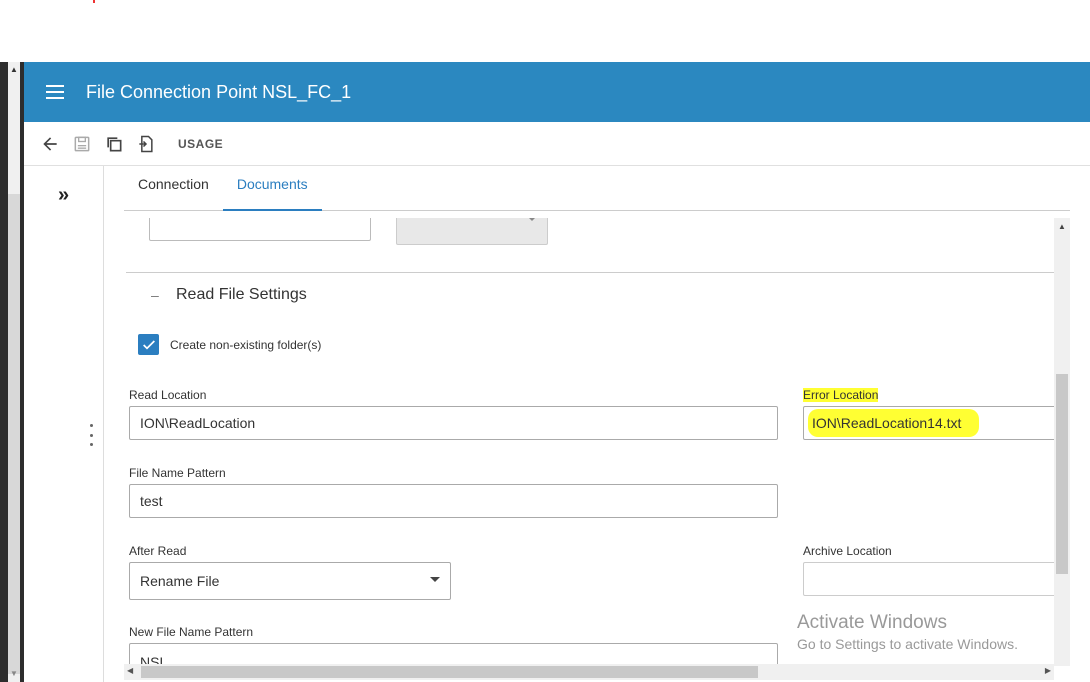  Describe the element at coordinates (557, 144) in the screenshot. I see `toolbar: USAGE` at that location.